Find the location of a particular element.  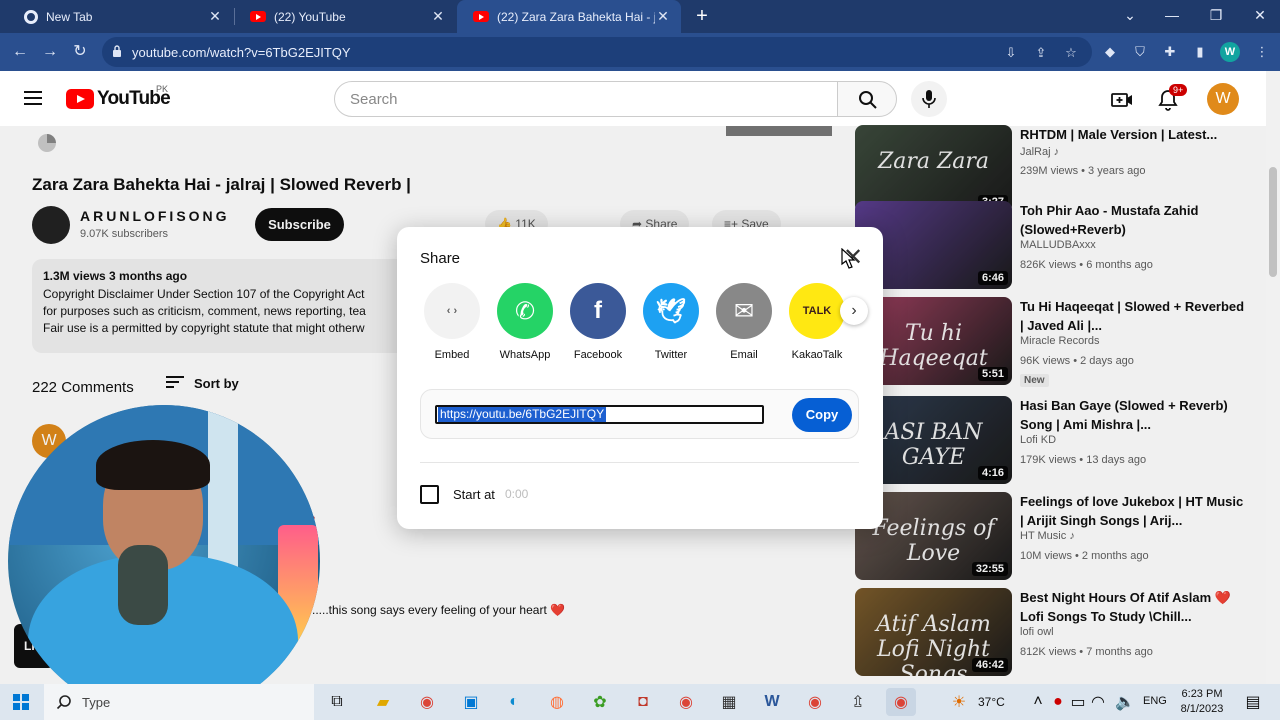

email-icon: ✉ is located at coordinates (744, 311).